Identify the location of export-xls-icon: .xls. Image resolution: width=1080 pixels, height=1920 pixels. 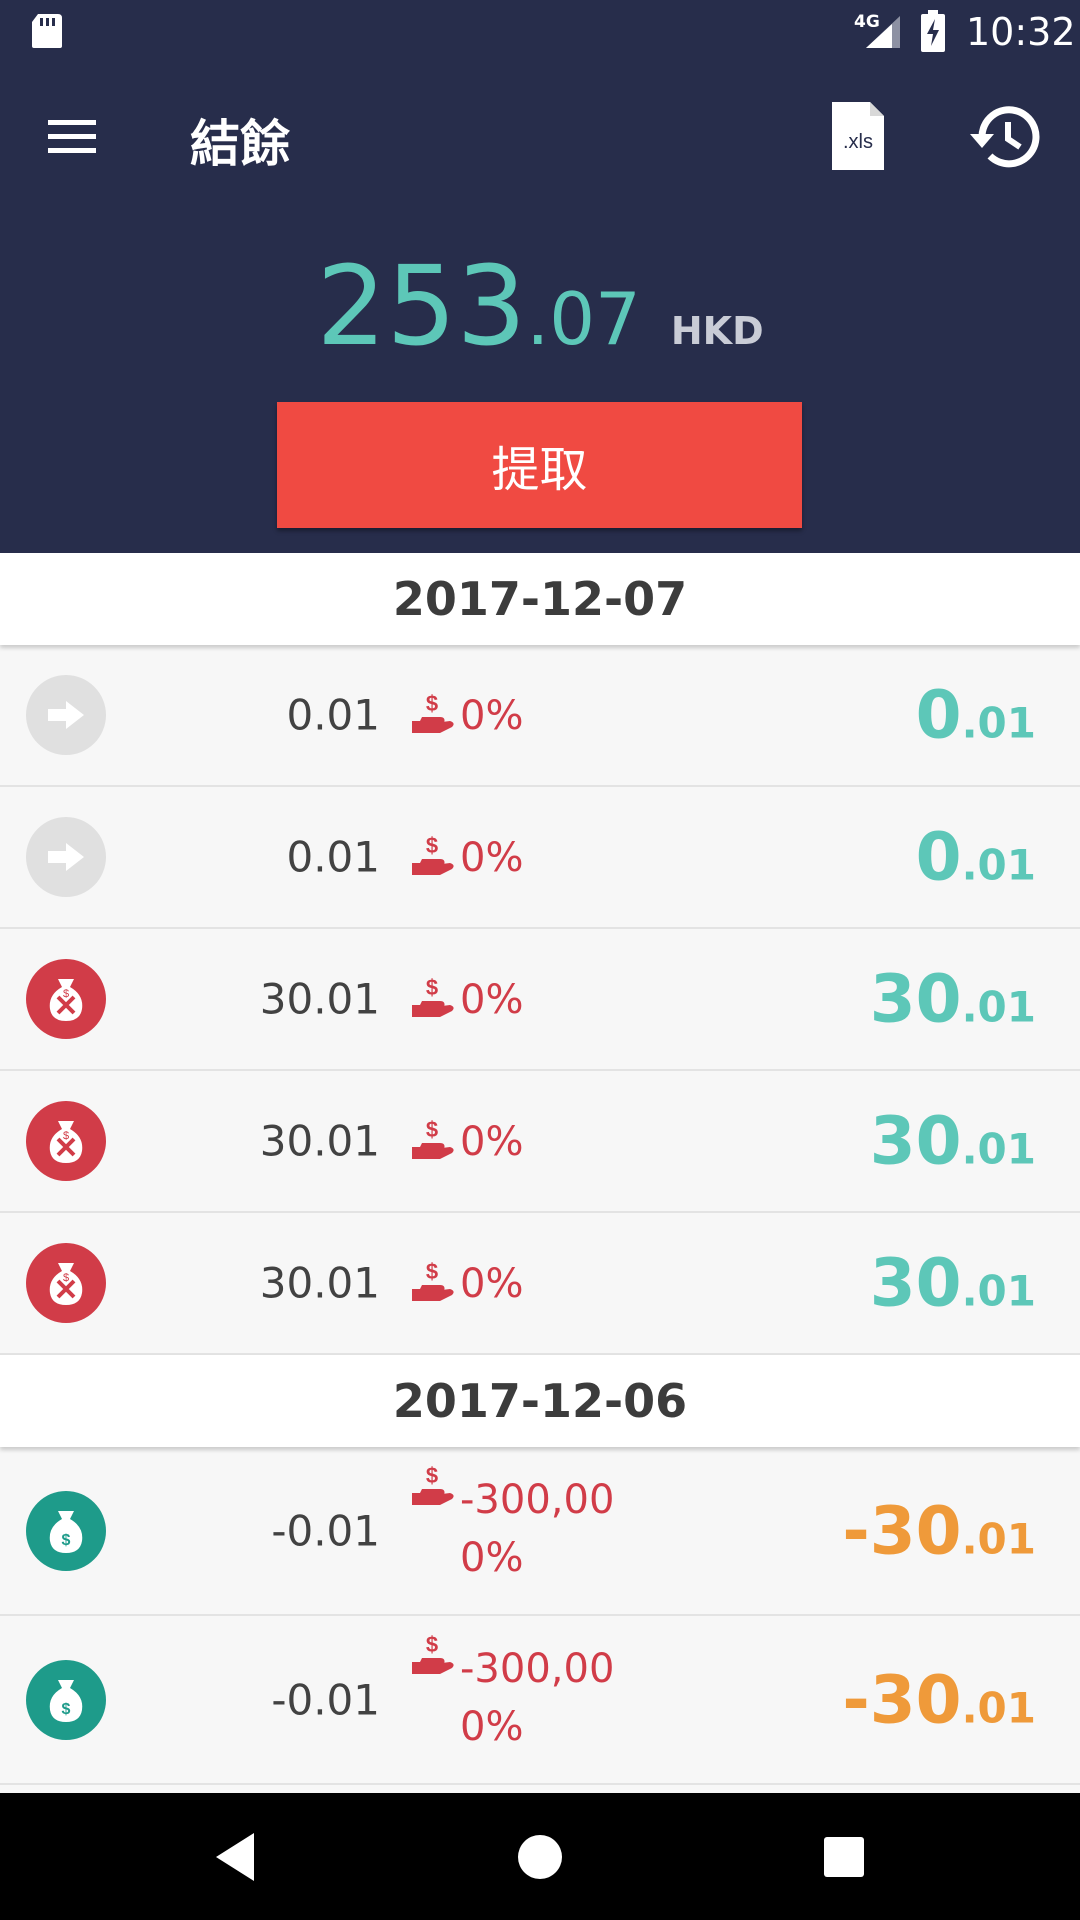
(858, 136).